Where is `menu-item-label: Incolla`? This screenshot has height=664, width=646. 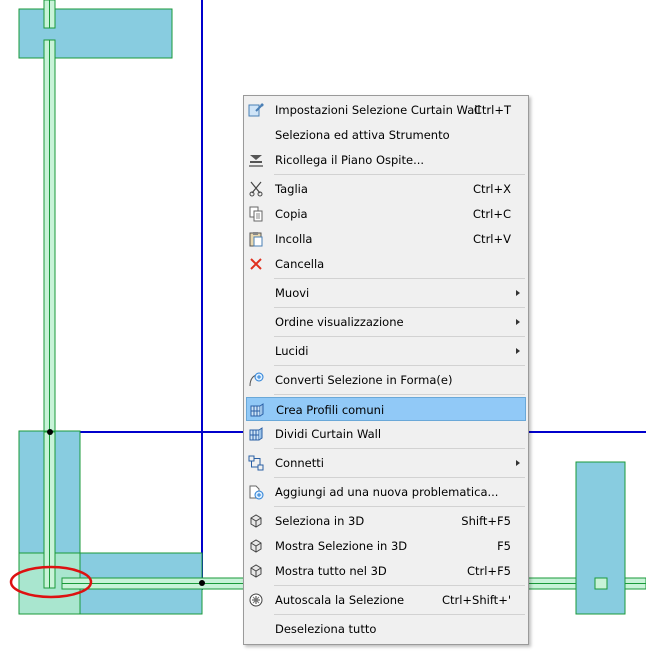 menu-item-label: Incolla is located at coordinates (294, 239).